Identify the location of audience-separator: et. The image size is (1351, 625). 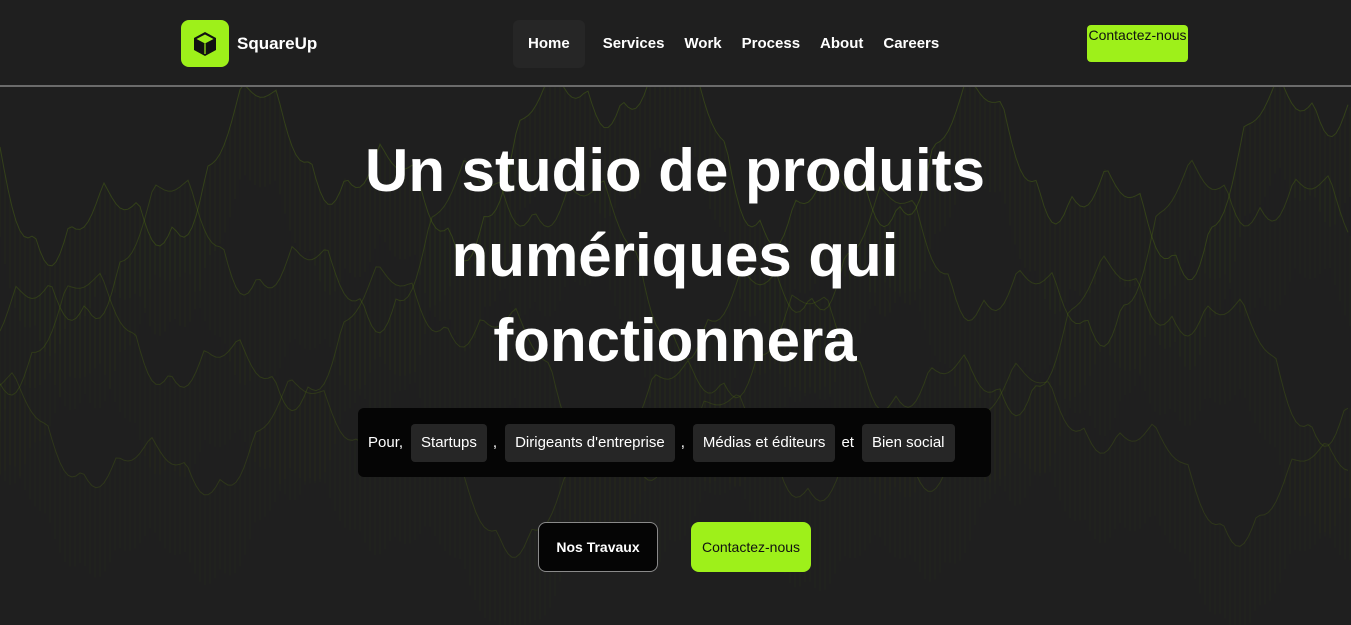
(847, 442).